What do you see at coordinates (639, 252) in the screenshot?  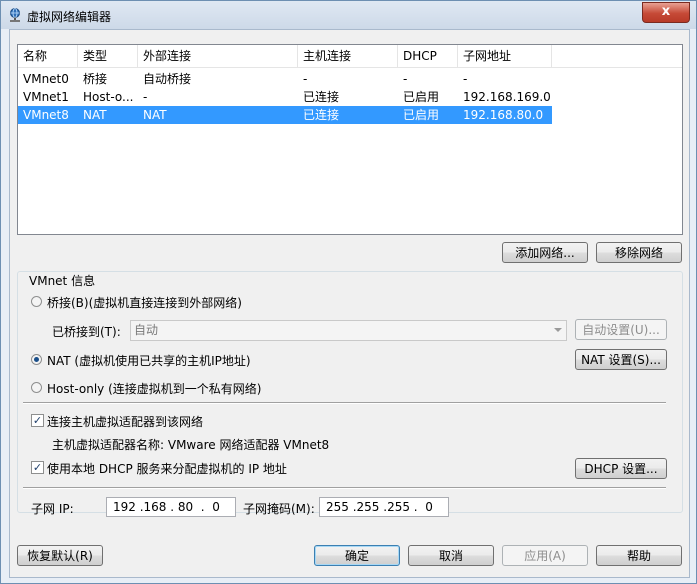 I see `remove-network-button: 移除网络` at bounding box center [639, 252].